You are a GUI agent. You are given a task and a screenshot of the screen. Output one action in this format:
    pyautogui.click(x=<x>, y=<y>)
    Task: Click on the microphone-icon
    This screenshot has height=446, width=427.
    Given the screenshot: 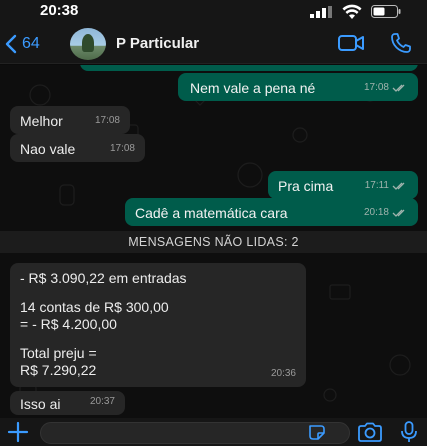 What is the action you would take?
    pyautogui.click(x=409, y=432)
    